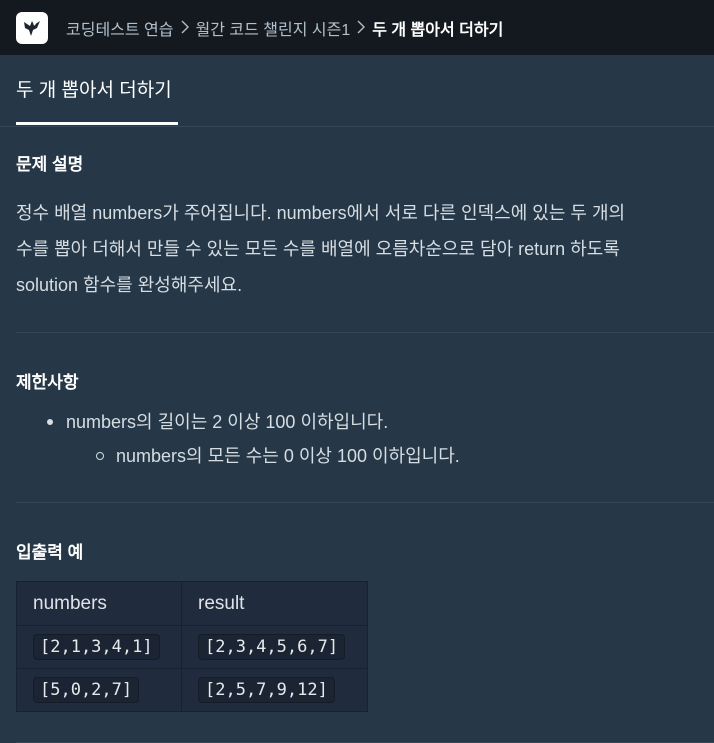 This screenshot has width=714, height=743. What do you see at coordinates (227, 422) in the screenshot?
I see `constraint-text: numbers의 길이는 2 이상 100 이하입니다.` at bounding box center [227, 422].